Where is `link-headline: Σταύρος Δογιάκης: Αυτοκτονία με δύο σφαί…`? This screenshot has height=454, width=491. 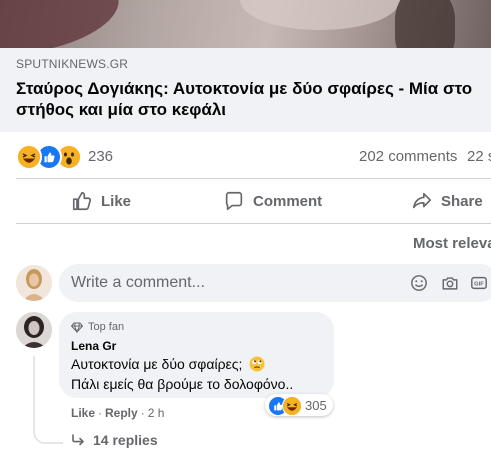
link-headline: Σταύρος Δογιάκης: Αυτοκτονία με δύο σφαί… is located at coordinates (253, 99).